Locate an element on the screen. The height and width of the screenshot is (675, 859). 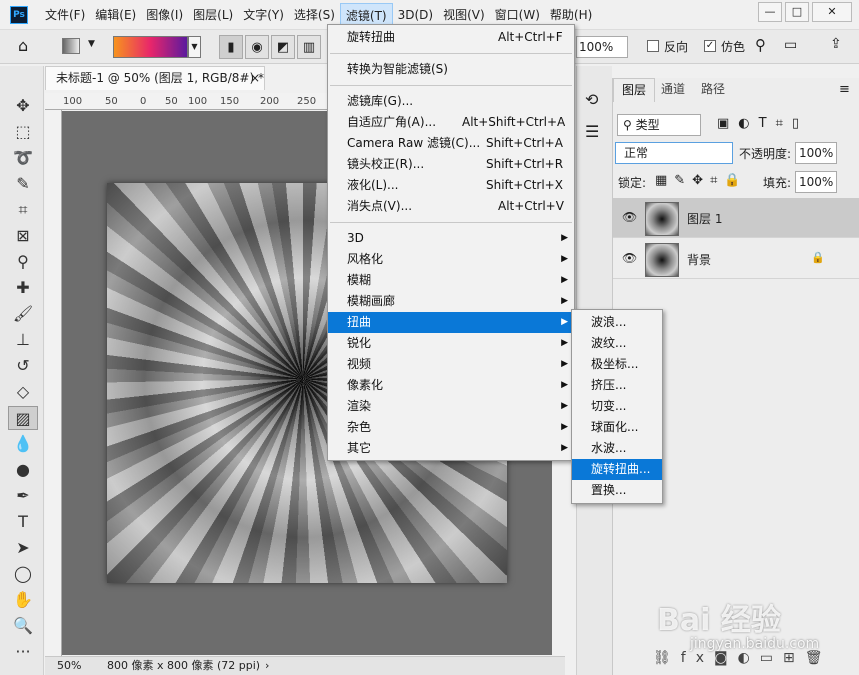
minimize-button: — is located at coordinates (770, 12).